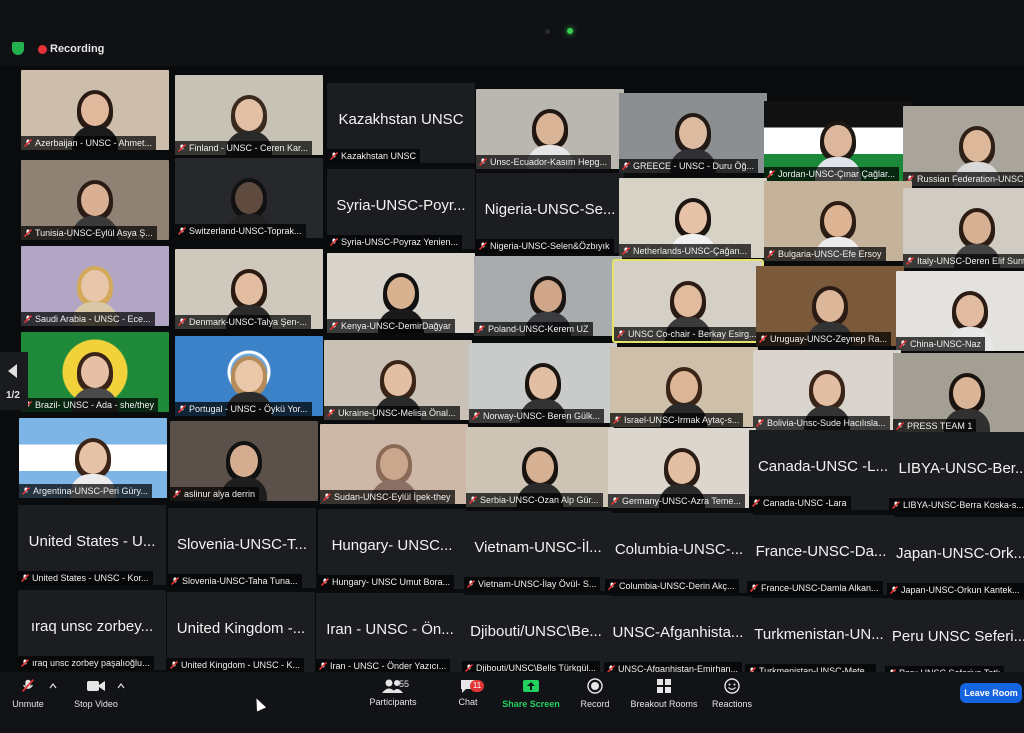  I want to click on recording-label: Recording, so click(77, 49).